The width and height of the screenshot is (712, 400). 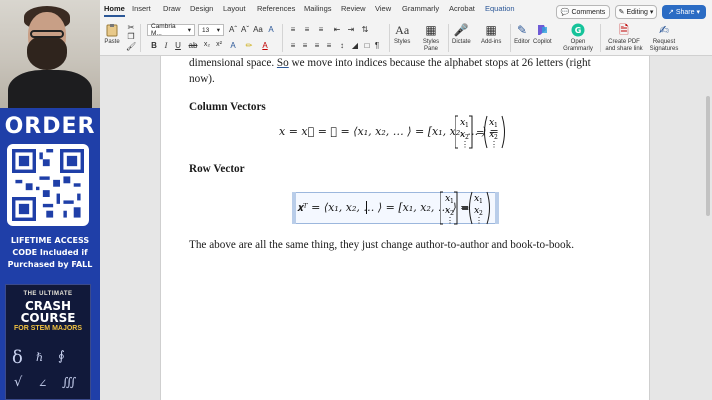 I want to click on editing-mode-button: ✎ Editing ▾, so click(x=636, y=12).